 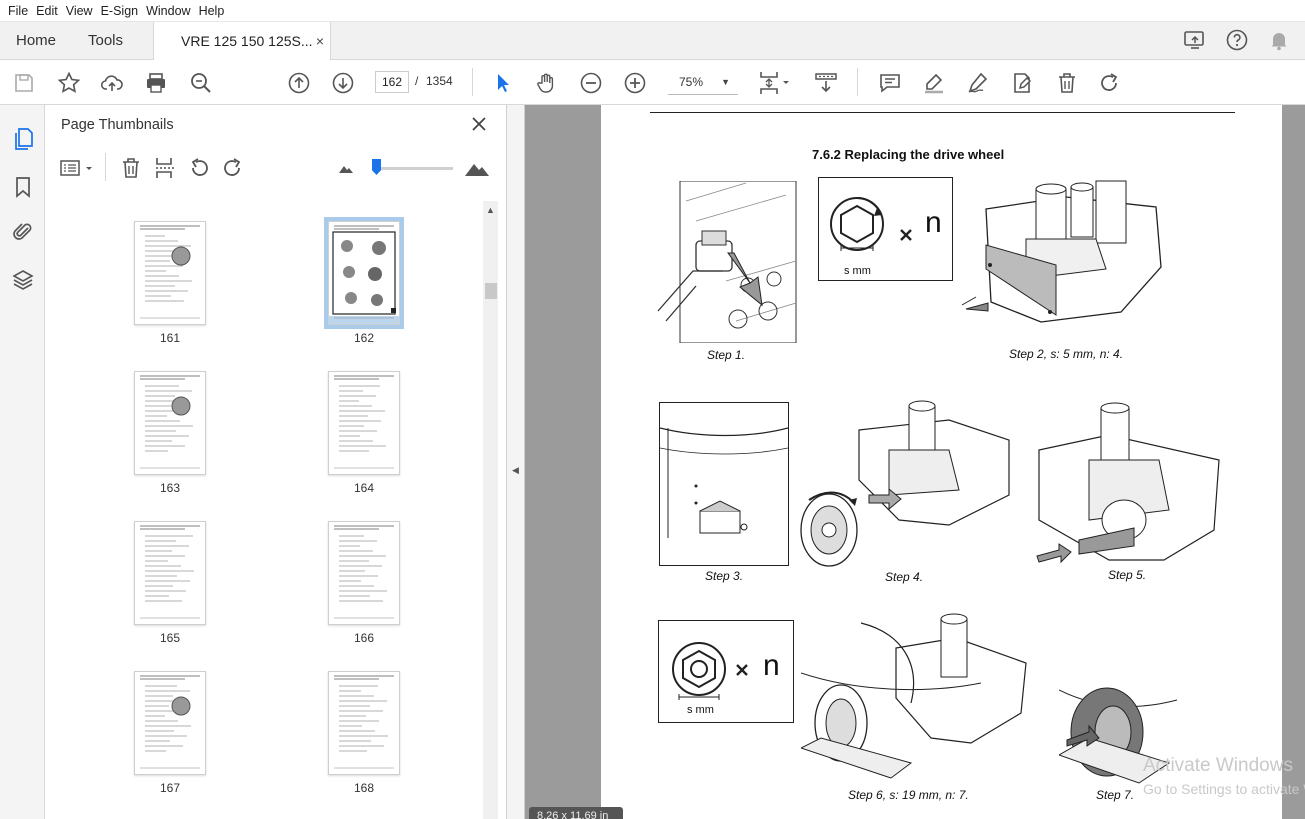 I want to click on small-thumbnail-mountain-icon, so click(x=346, y=167).